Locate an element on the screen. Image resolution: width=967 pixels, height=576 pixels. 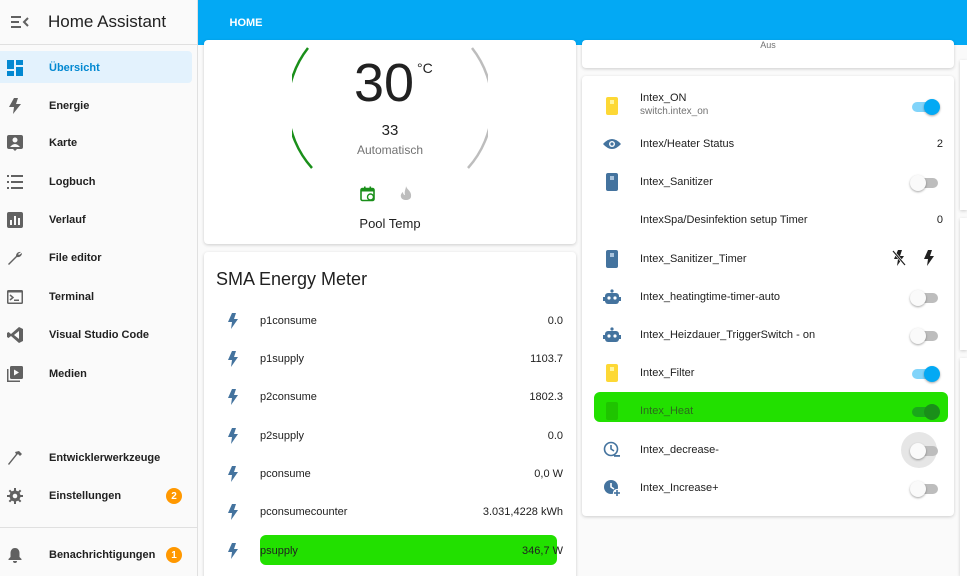
target-temperature: 33 is located at coordinates (390, 130).